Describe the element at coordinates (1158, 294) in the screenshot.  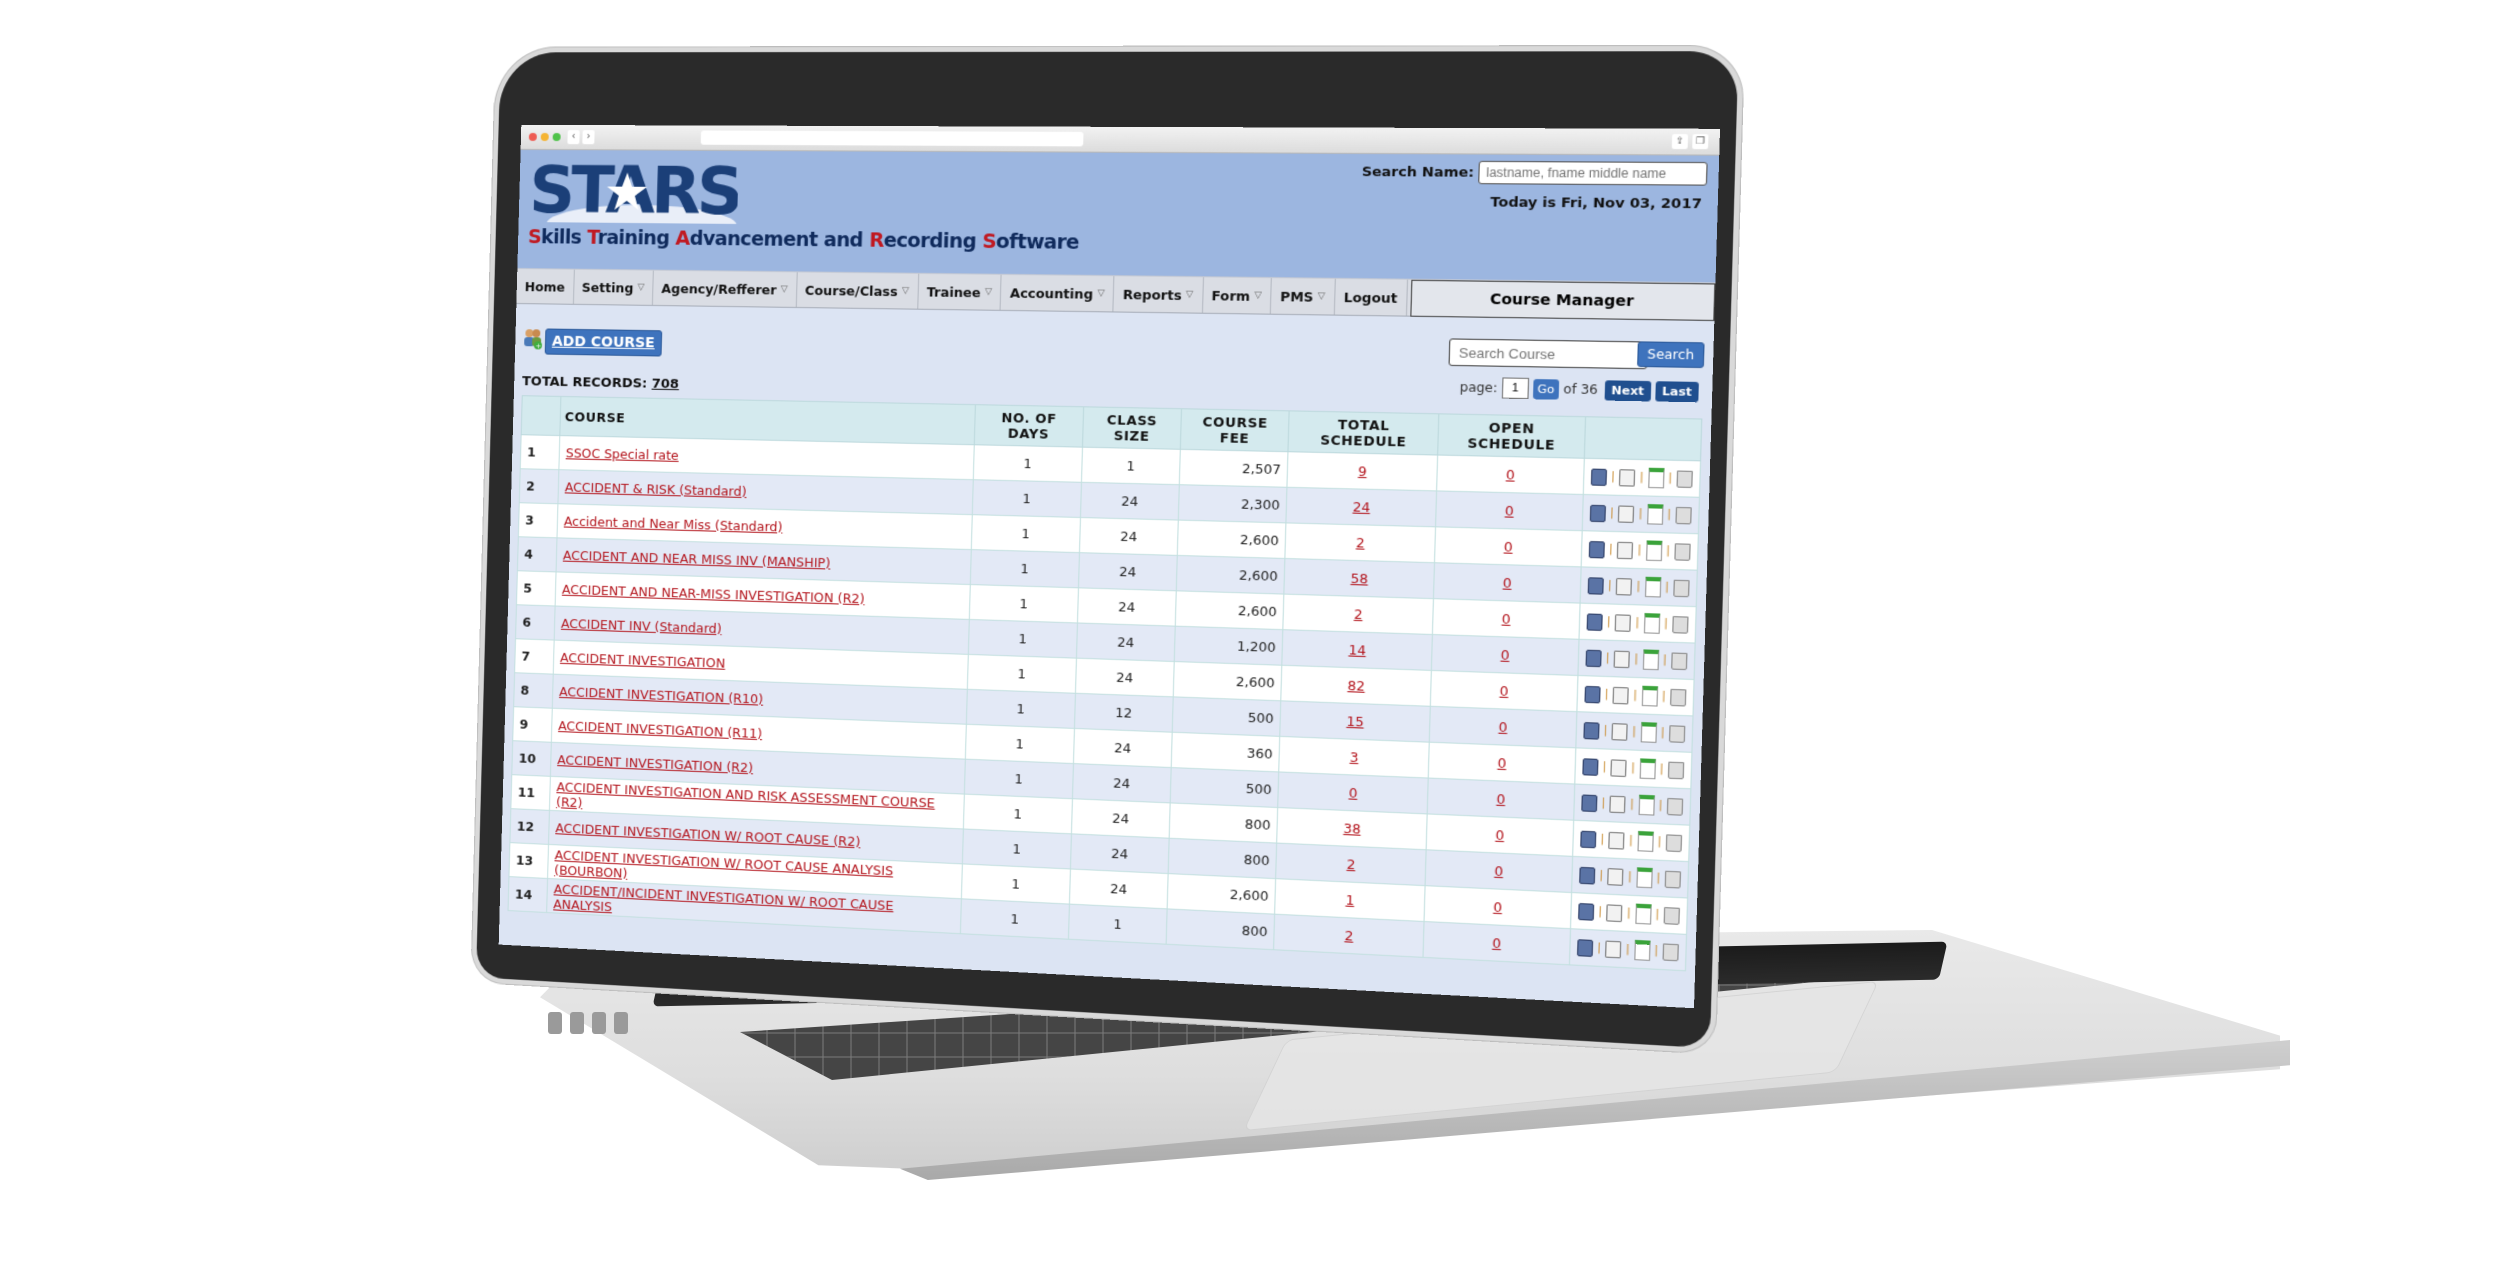
I see `menu-item-reports: Reports ▽` at that location.